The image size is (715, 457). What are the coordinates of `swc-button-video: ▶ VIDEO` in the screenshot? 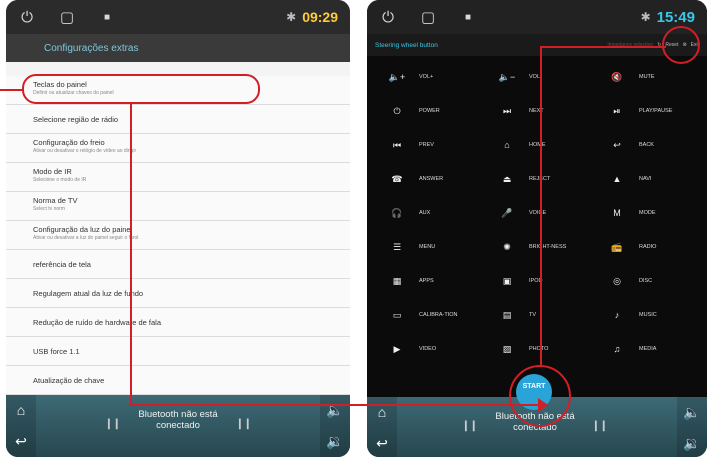 It's located at (432, 349).